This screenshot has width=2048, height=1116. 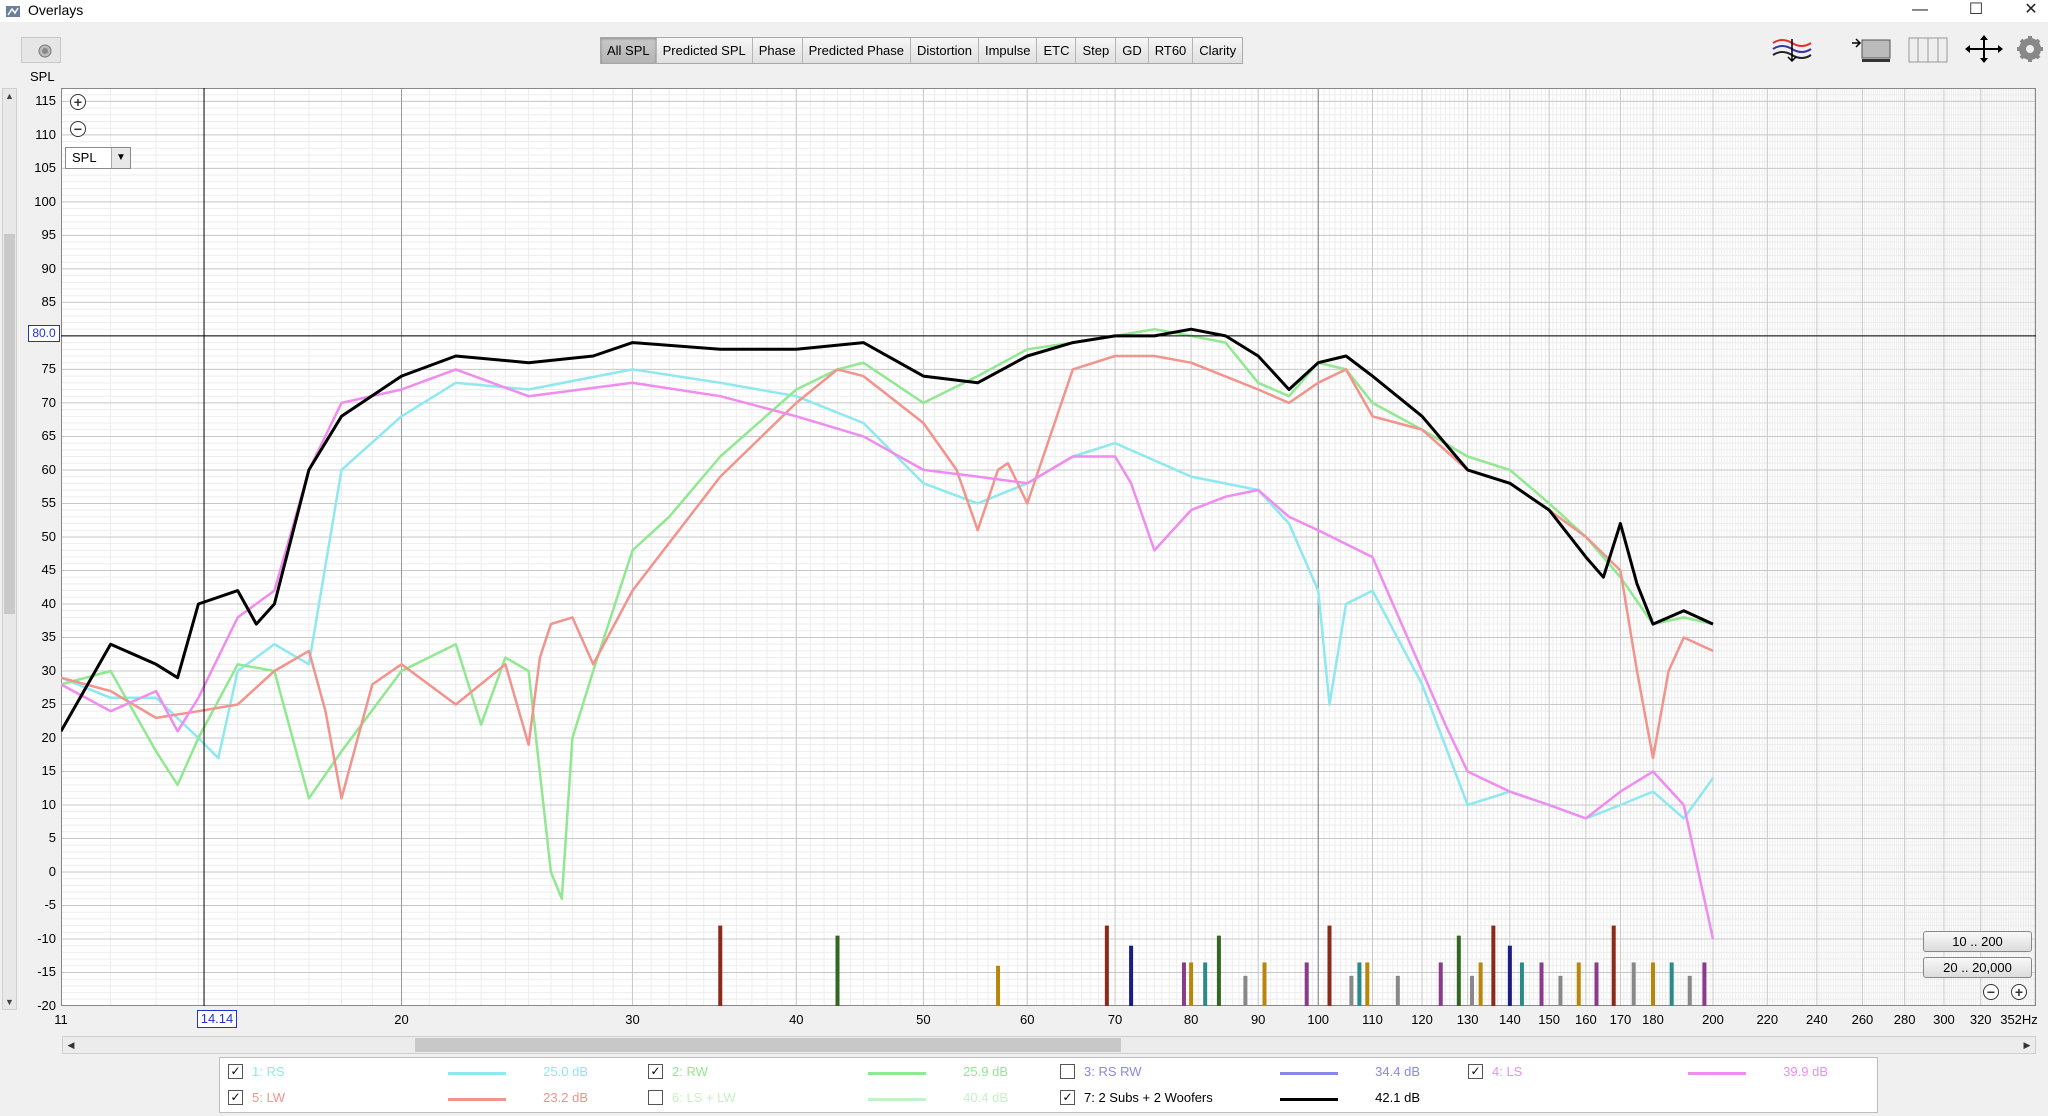 What do you see at coordinates (1872, 49) in the screenshot?
I see `controls-panel-icon` at bounding box center [1872, 49].